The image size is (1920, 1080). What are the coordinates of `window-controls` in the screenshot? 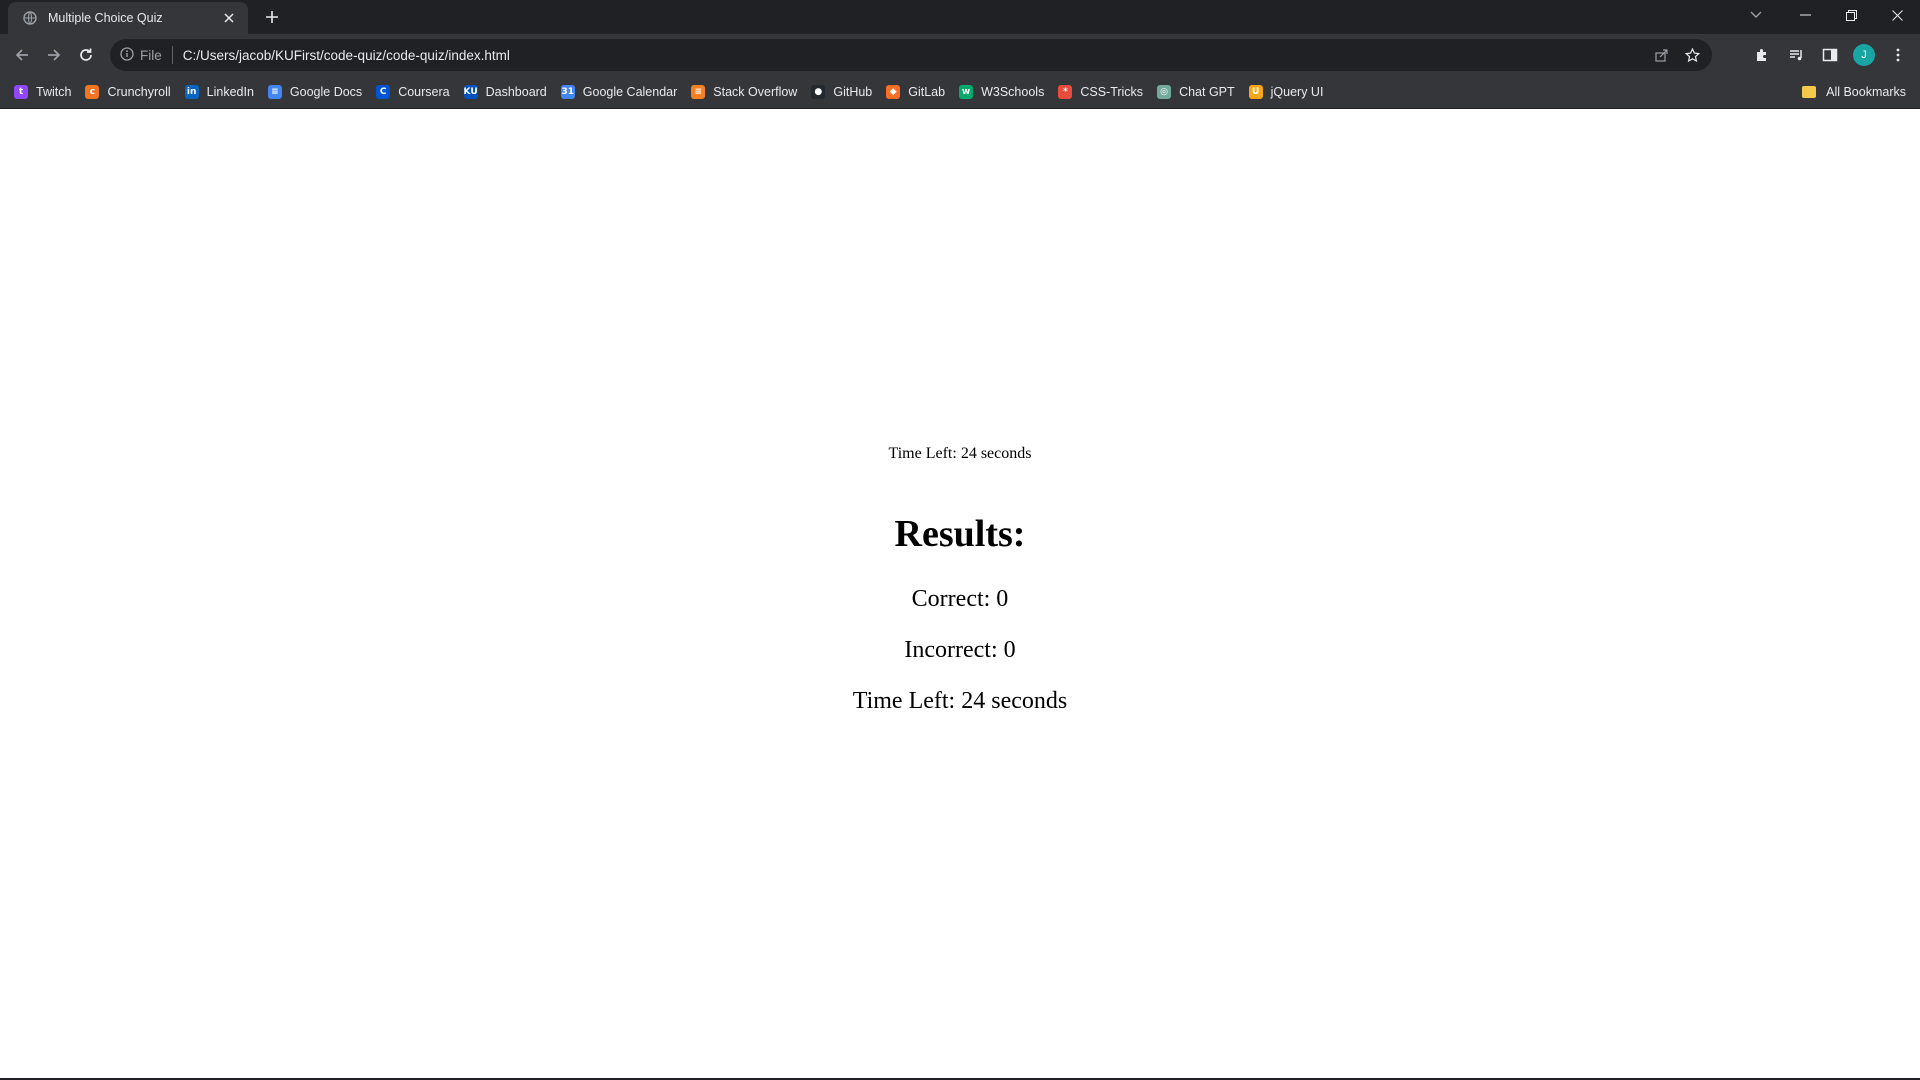 It's located at (1851, 15).